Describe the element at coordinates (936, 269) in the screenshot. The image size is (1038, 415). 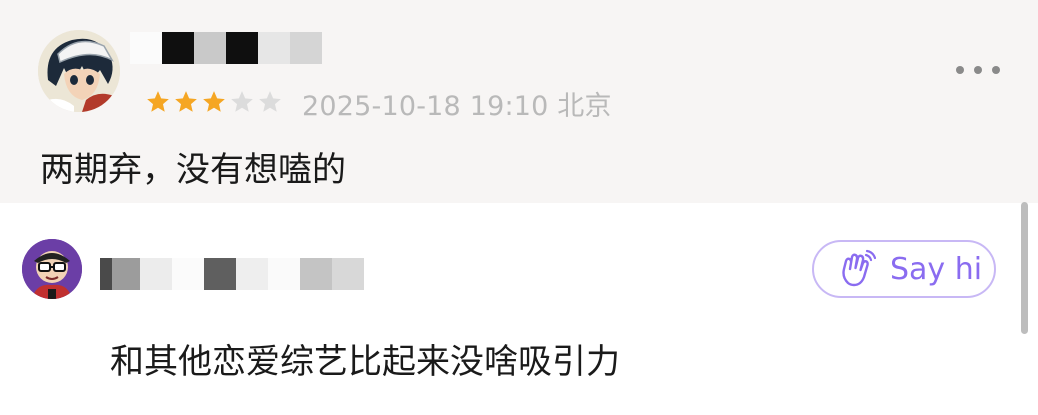
I see `say-hi-label: Say hi` at that location.